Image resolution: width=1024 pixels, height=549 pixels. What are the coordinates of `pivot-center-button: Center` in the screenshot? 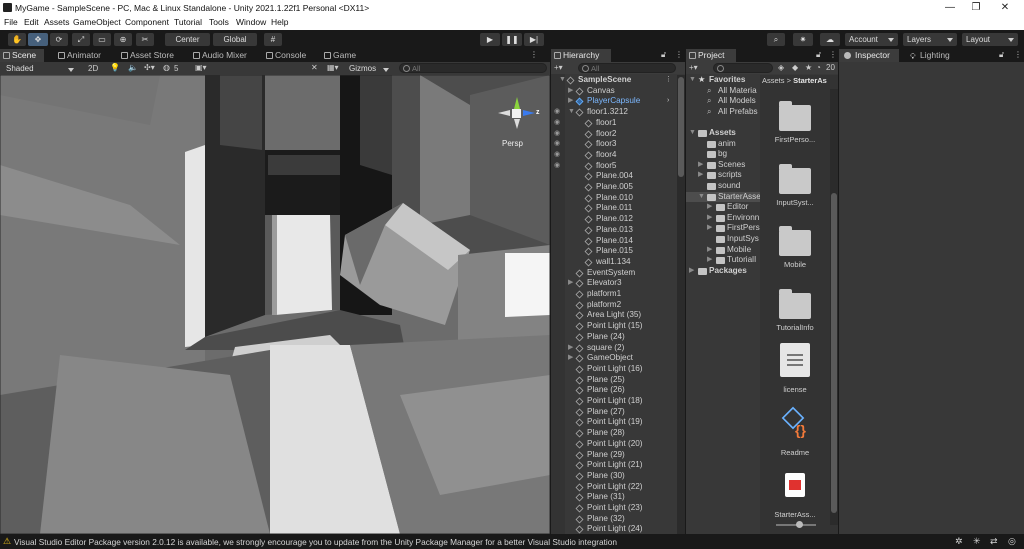 It's located at (187, 39).